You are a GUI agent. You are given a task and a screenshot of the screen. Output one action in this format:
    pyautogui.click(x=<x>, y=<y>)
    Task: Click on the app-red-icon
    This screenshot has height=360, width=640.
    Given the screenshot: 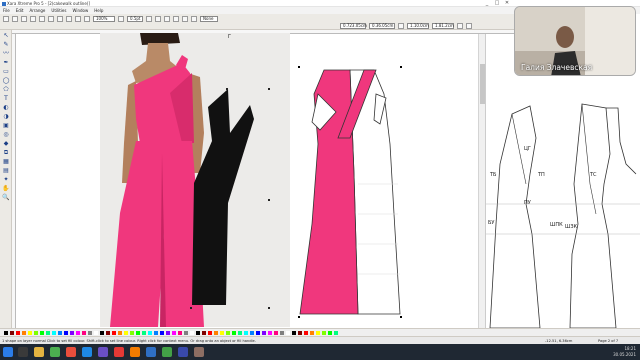 What is the action you would take?
    pyautogui.click(x=71, y=352)
    